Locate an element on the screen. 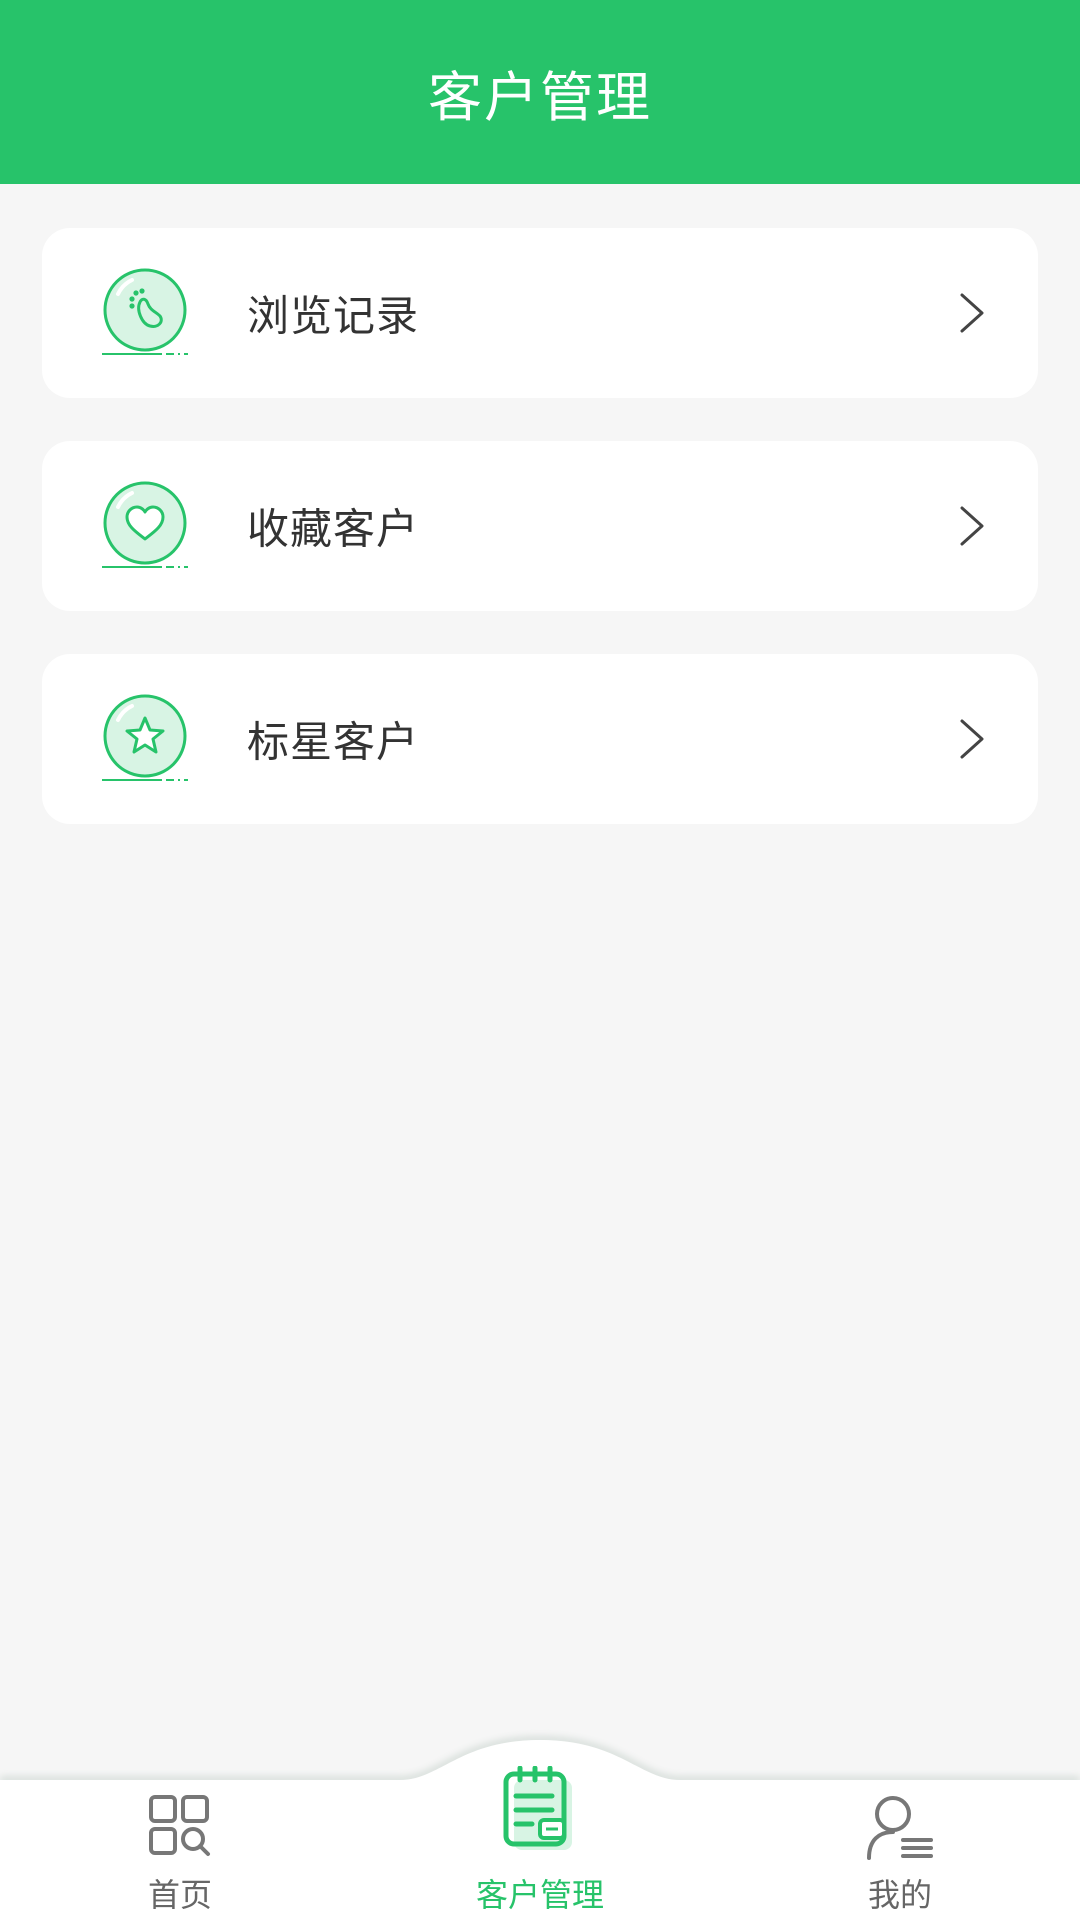  menu-item-browsing-history: 浏览记录 is located at coordinates (540, 313).